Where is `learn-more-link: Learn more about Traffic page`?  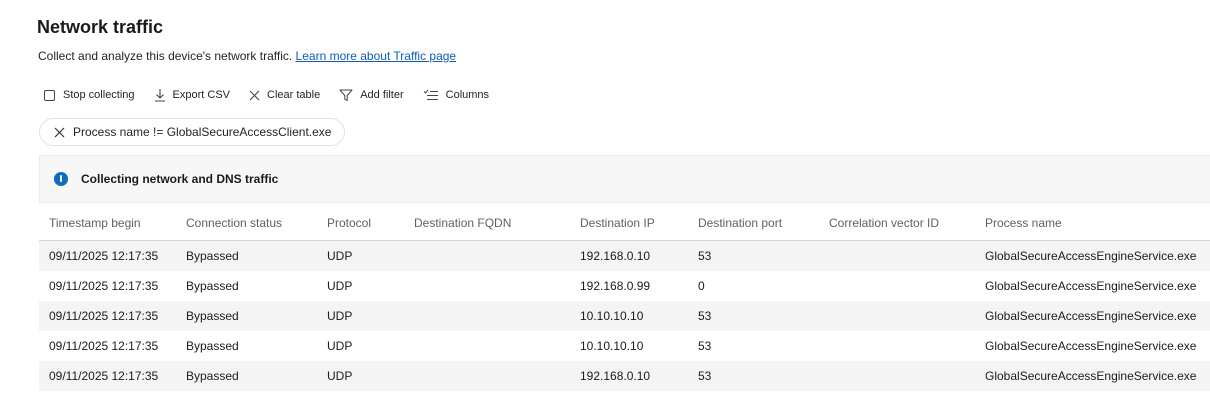 learn-more-link: Learn more about Traffic page is located at coordinates (376, 56).